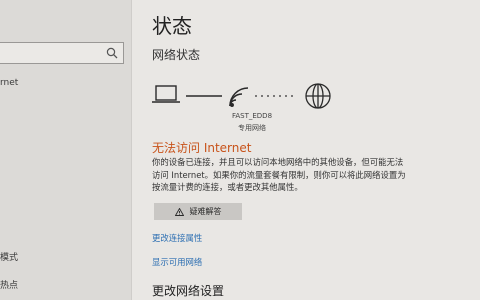 The height and width of the screenshot is (300, 480). Describe the element at coordinates (252, 128) in the screenshot. I see `network-type: 专用网络` at that location.